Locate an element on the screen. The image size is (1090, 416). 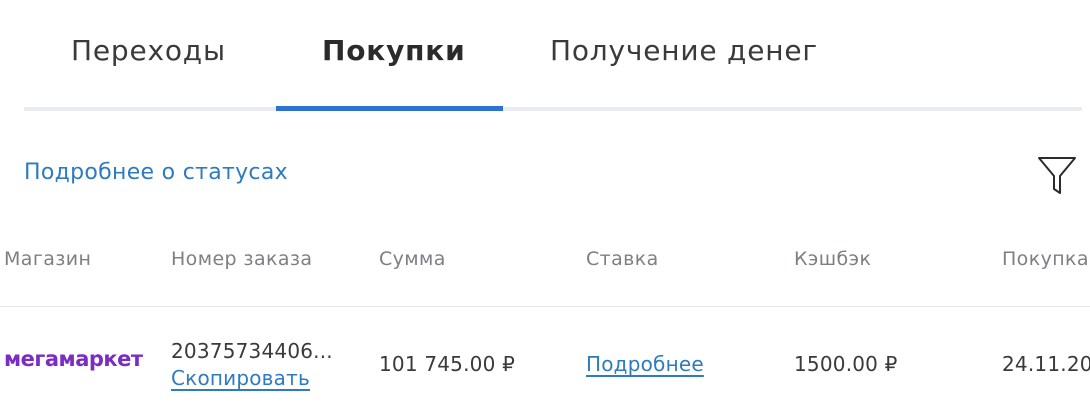
column-header-store: Магазин is located at coordinates (48, 259).